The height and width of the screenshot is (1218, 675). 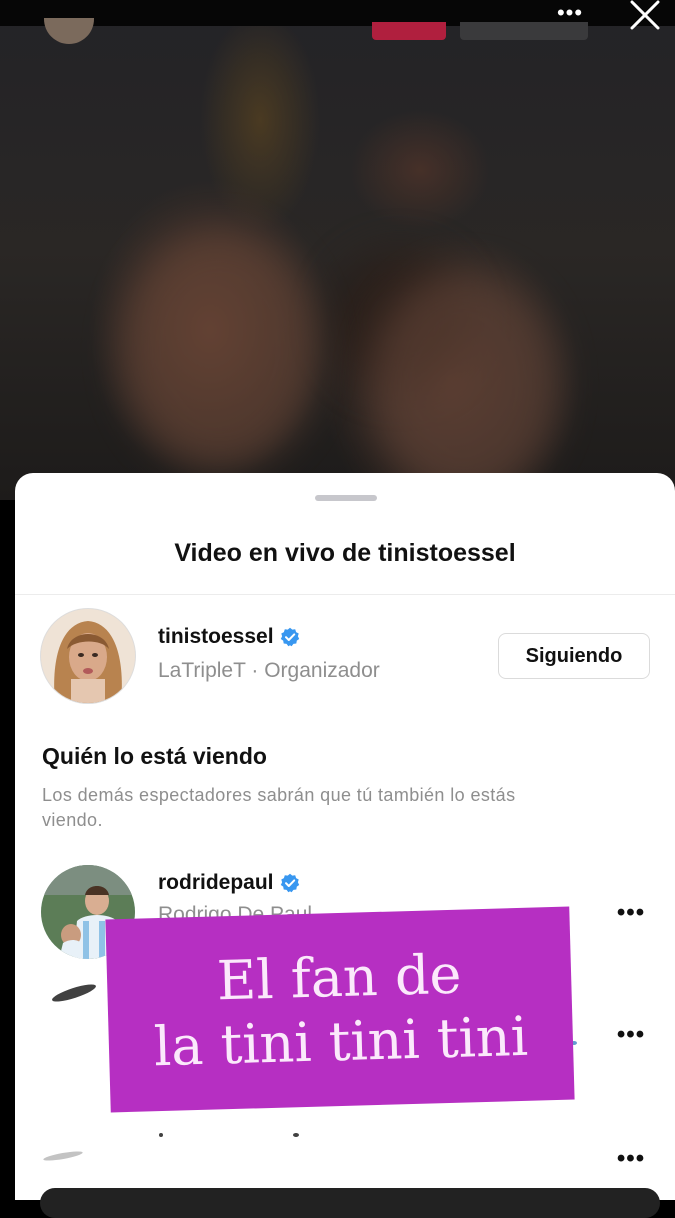 I want to click on following-button: Siguiendo, so click(x=574, y=656).